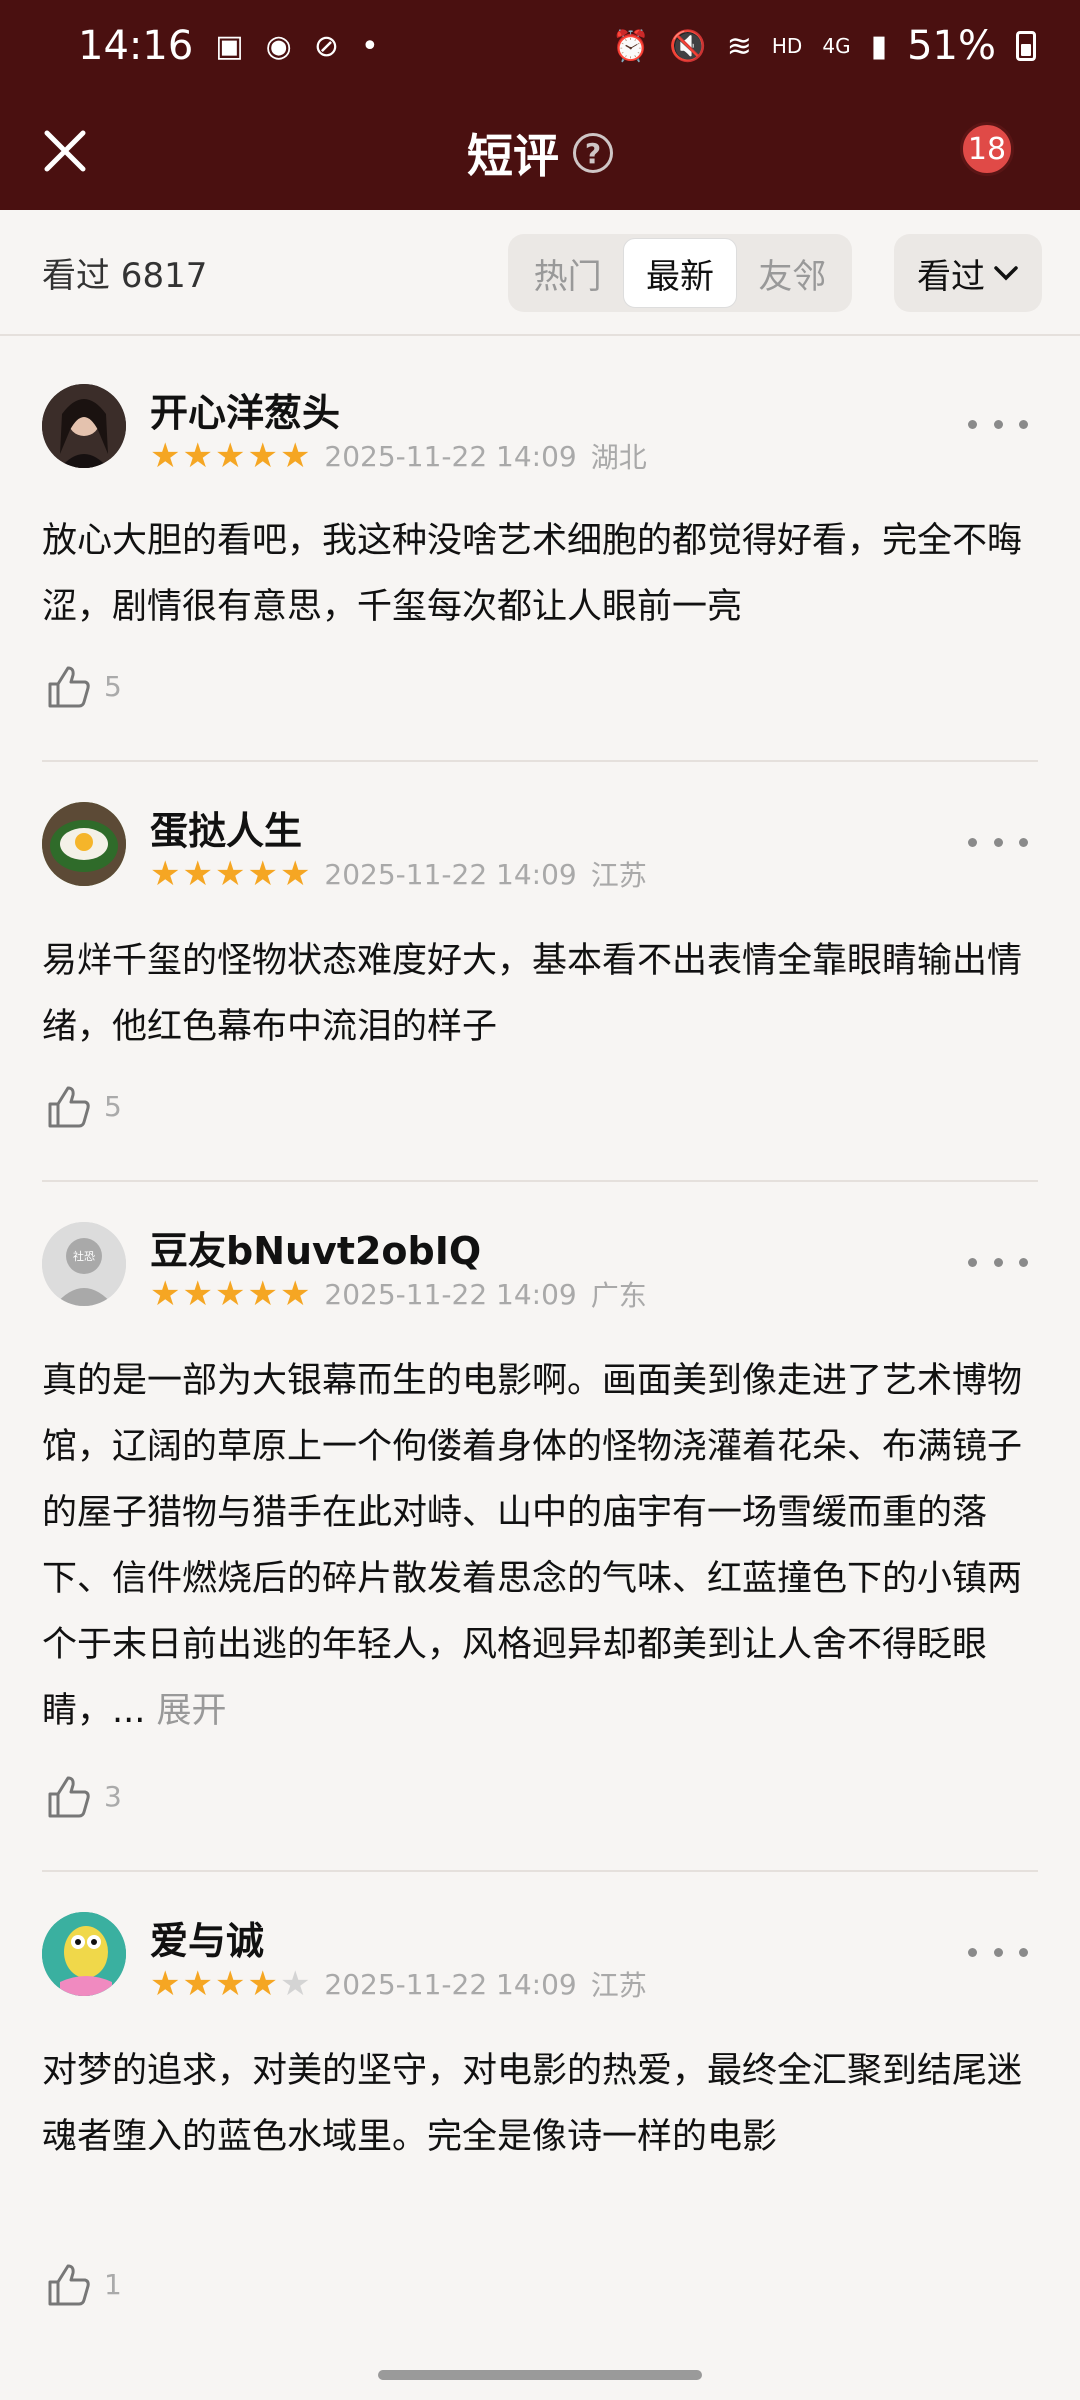  I want to click on signal-icon: ▮, so click(879, 46).